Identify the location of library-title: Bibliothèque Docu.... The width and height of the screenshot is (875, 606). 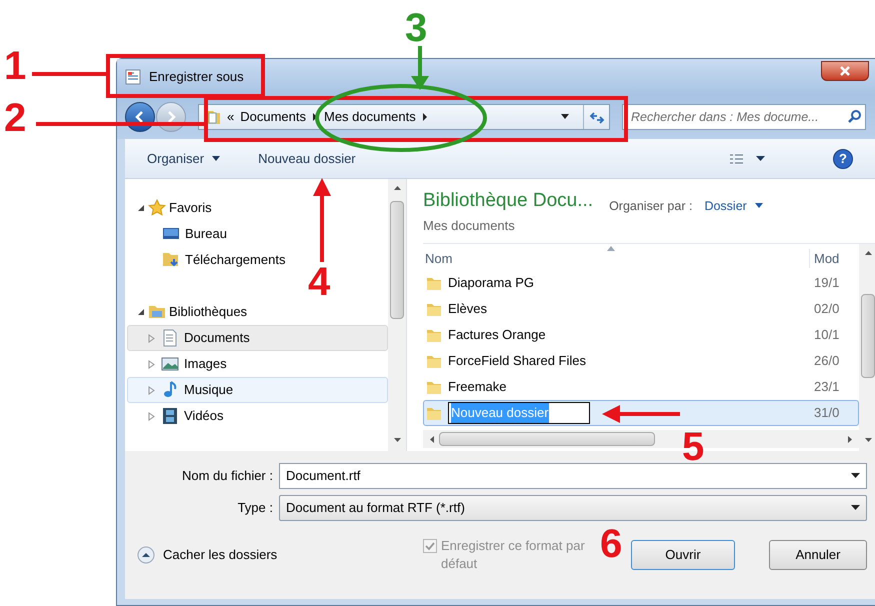
(508, 201).